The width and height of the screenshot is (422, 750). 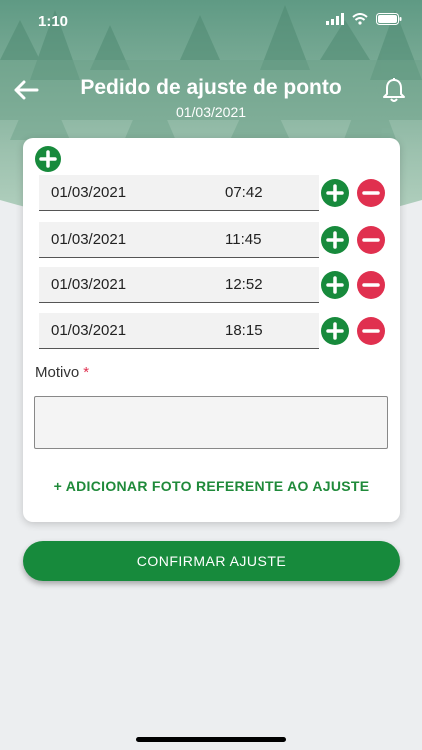 I want to click on wifi-icon, so click(x=360, y=19).